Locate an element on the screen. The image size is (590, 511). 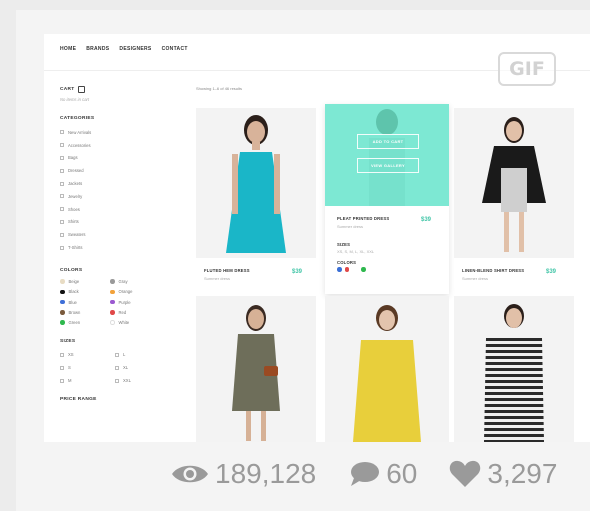
results-count: Showing 1–6 of 46 results is located at coordinates (219, 88).